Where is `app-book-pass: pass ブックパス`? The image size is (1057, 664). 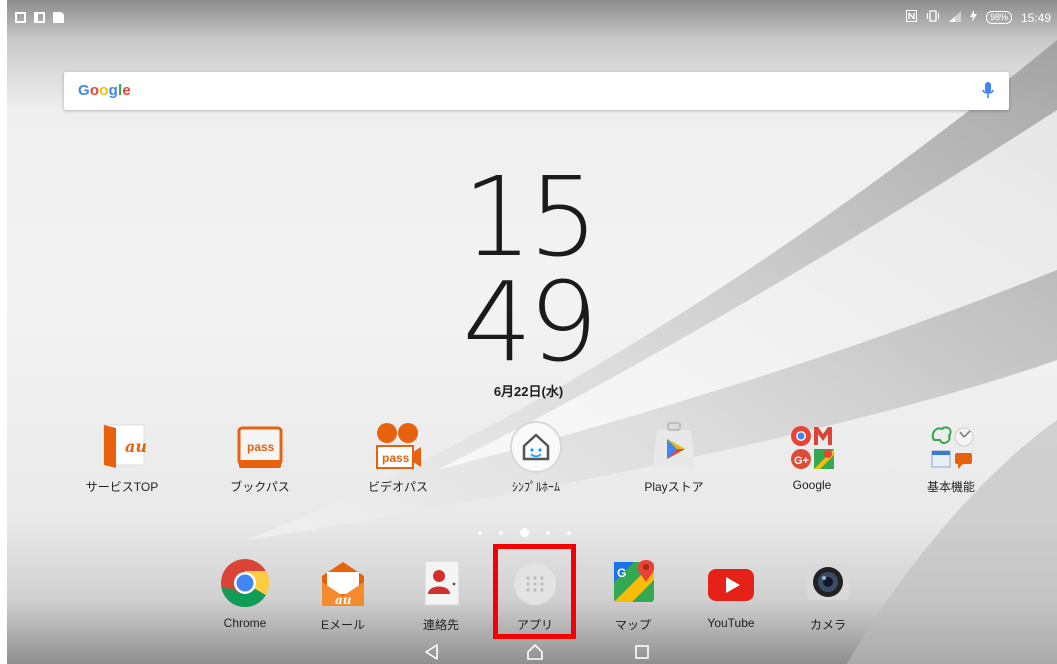
app-book-pass: pass ブックパス is located at coordinates (260, 457).